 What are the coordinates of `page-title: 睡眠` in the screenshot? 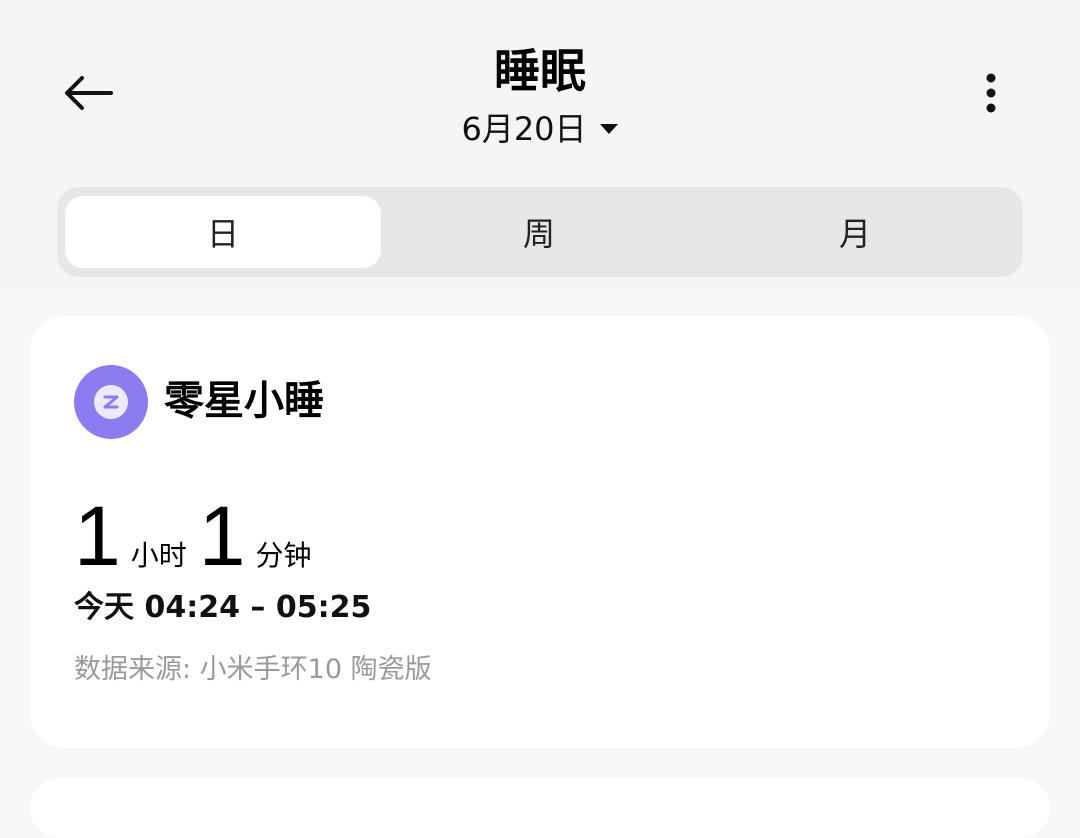 It's located at (540, 71).